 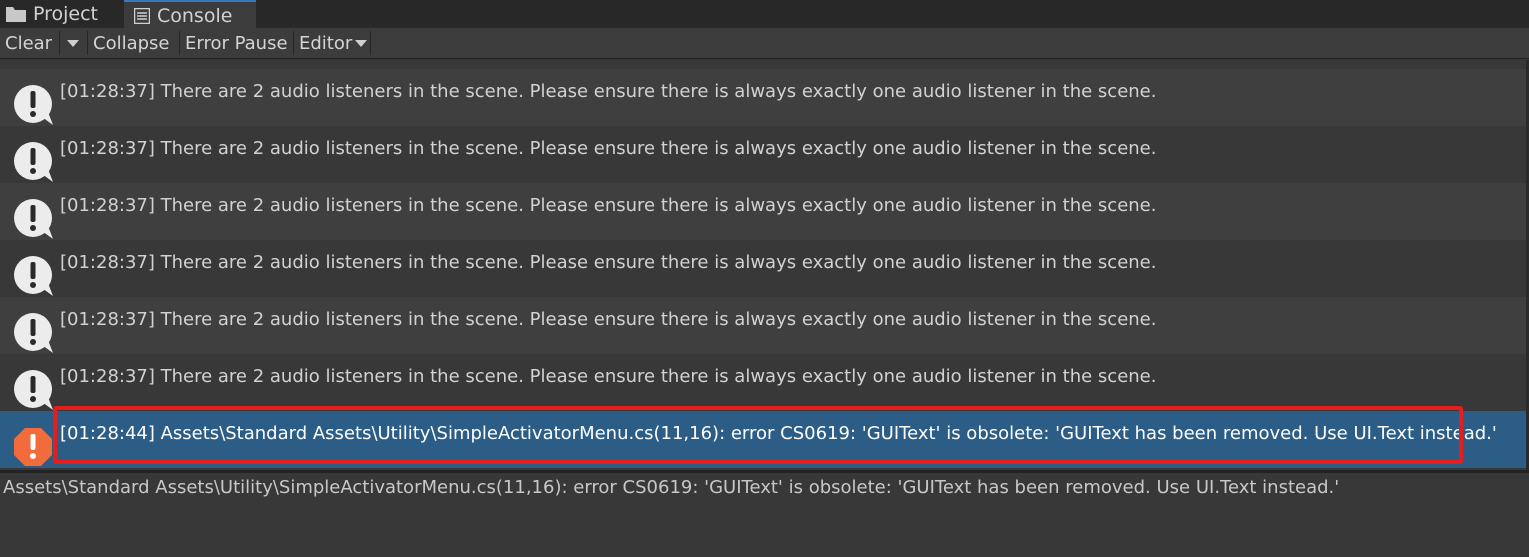 I want to click on clear-button: Clear, so click(x=28, y=43).